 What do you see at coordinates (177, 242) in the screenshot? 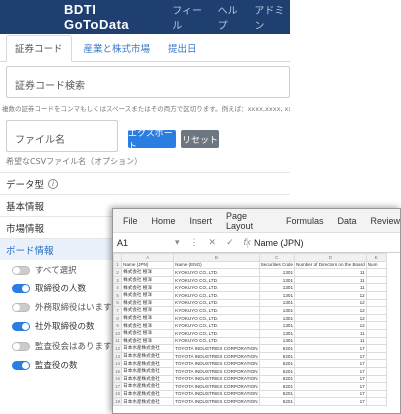
I see `namebox-dropdown-icon: ▾` at bounding box center [177, 242].